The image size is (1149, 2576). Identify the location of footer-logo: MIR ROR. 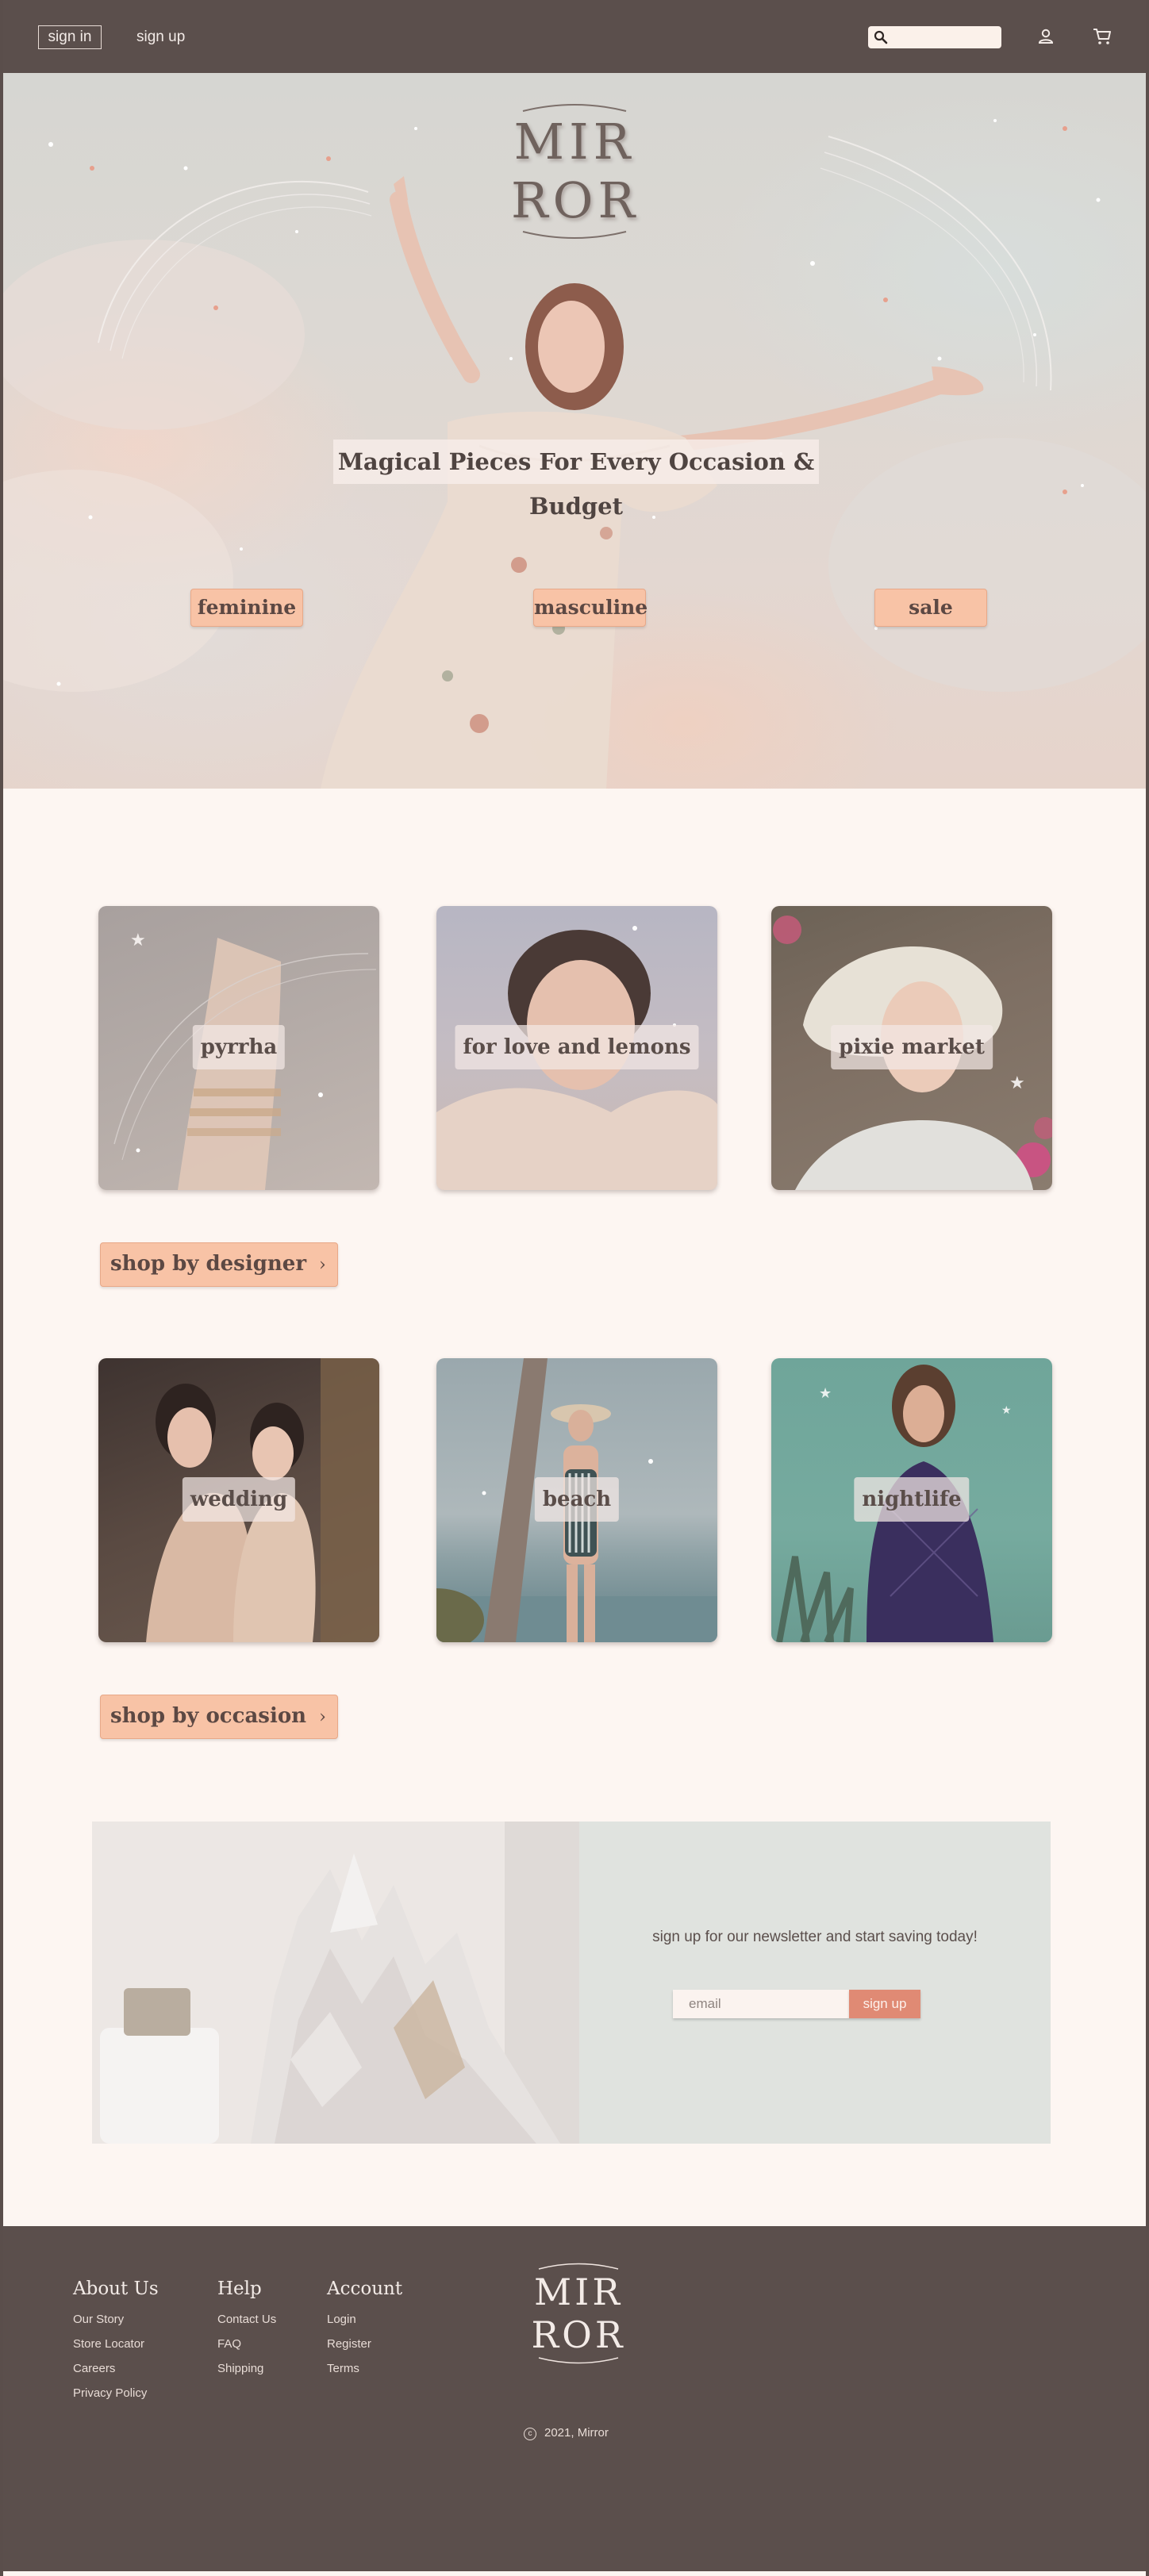
(578, 2313).